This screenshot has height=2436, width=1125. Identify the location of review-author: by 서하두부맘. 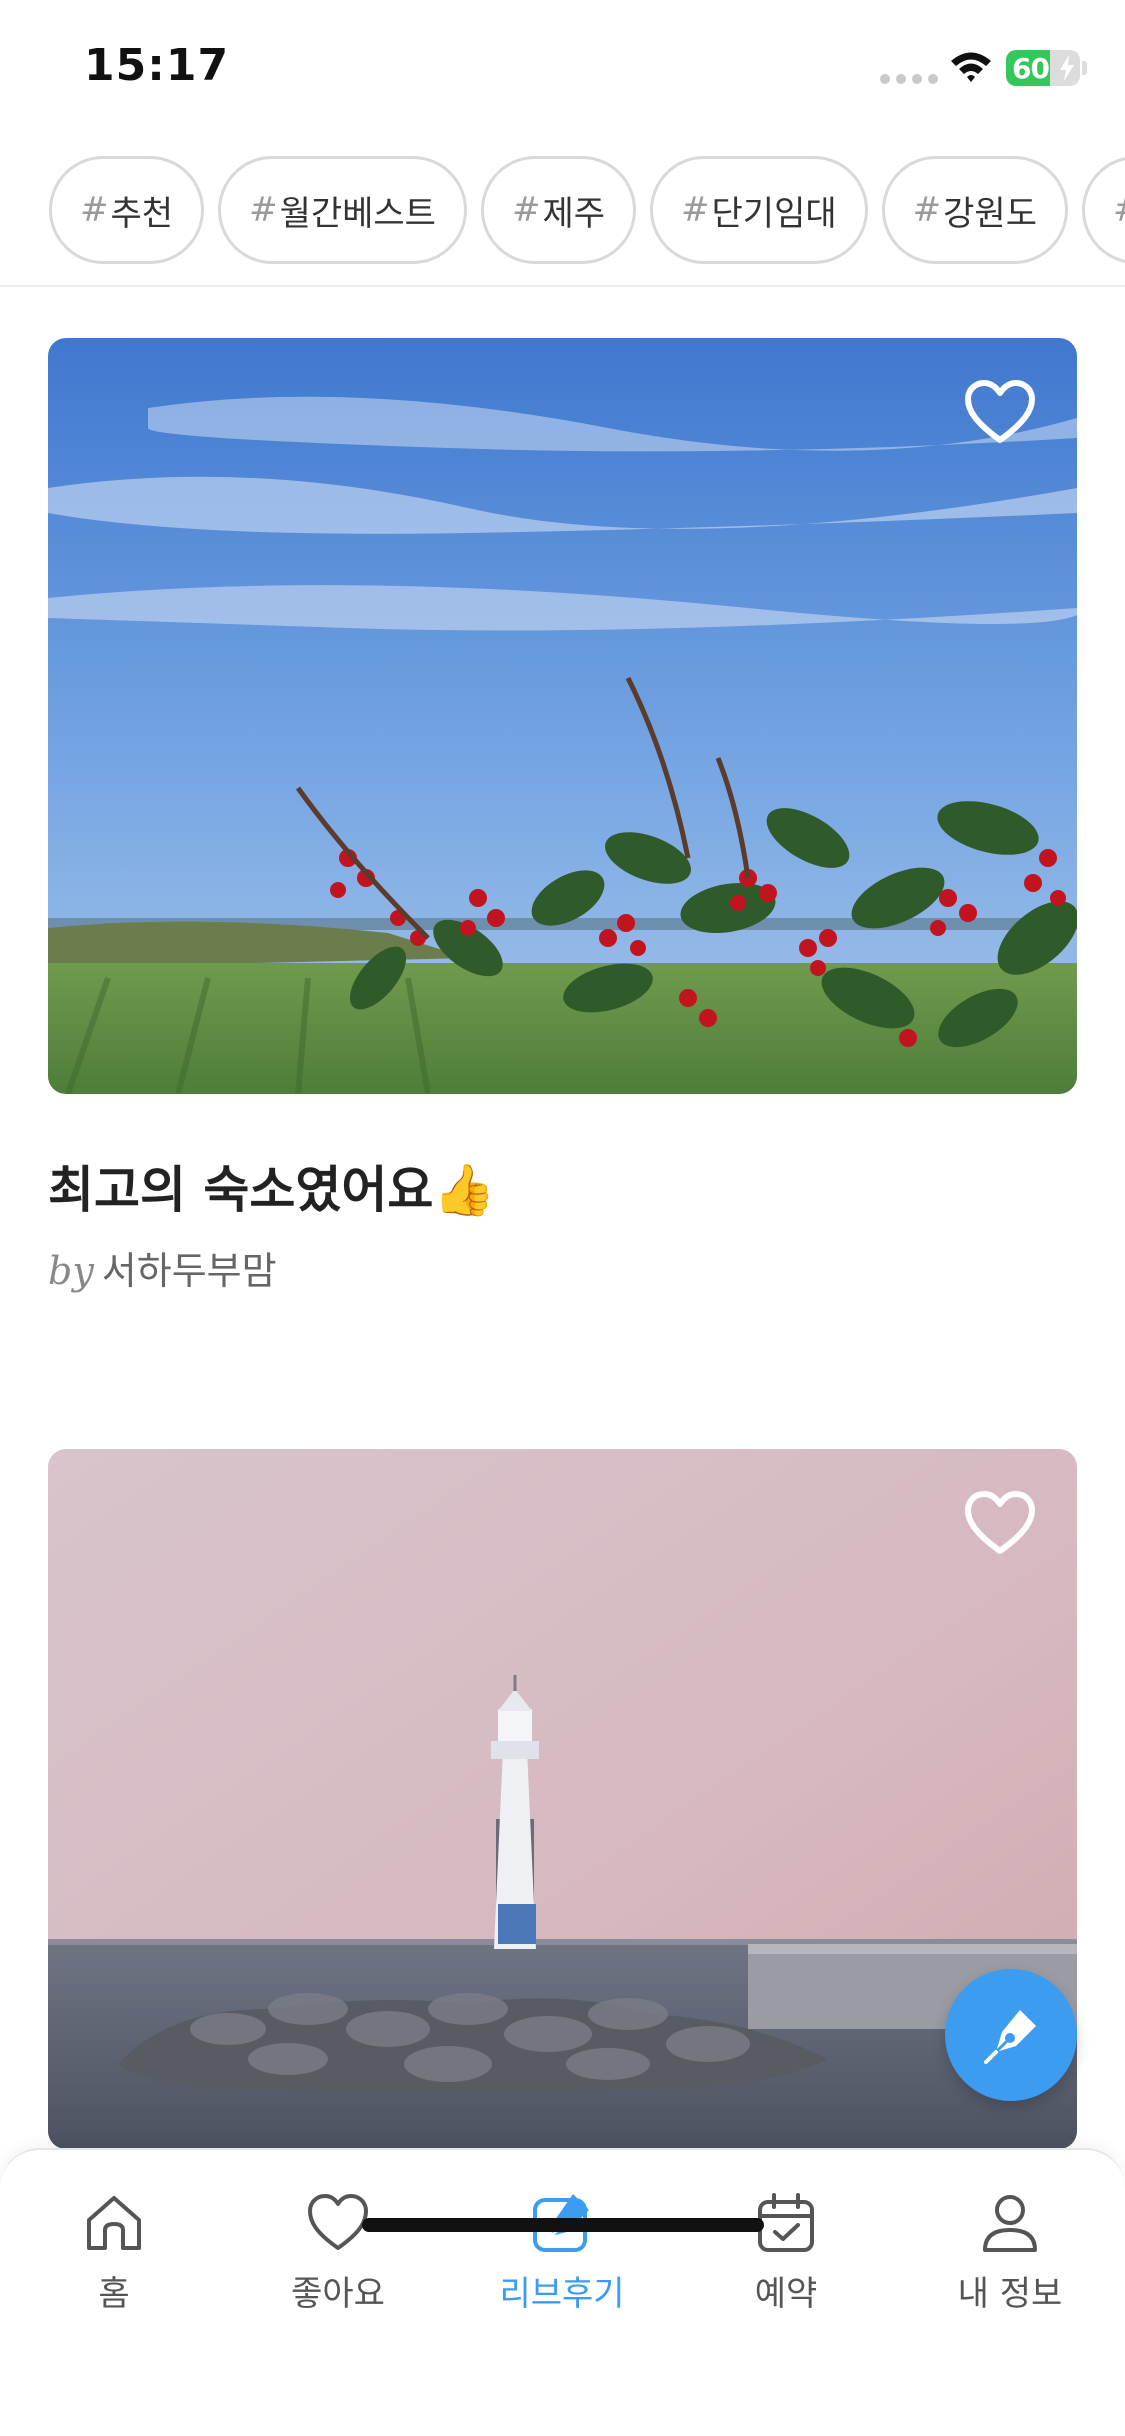
(162, 1267).